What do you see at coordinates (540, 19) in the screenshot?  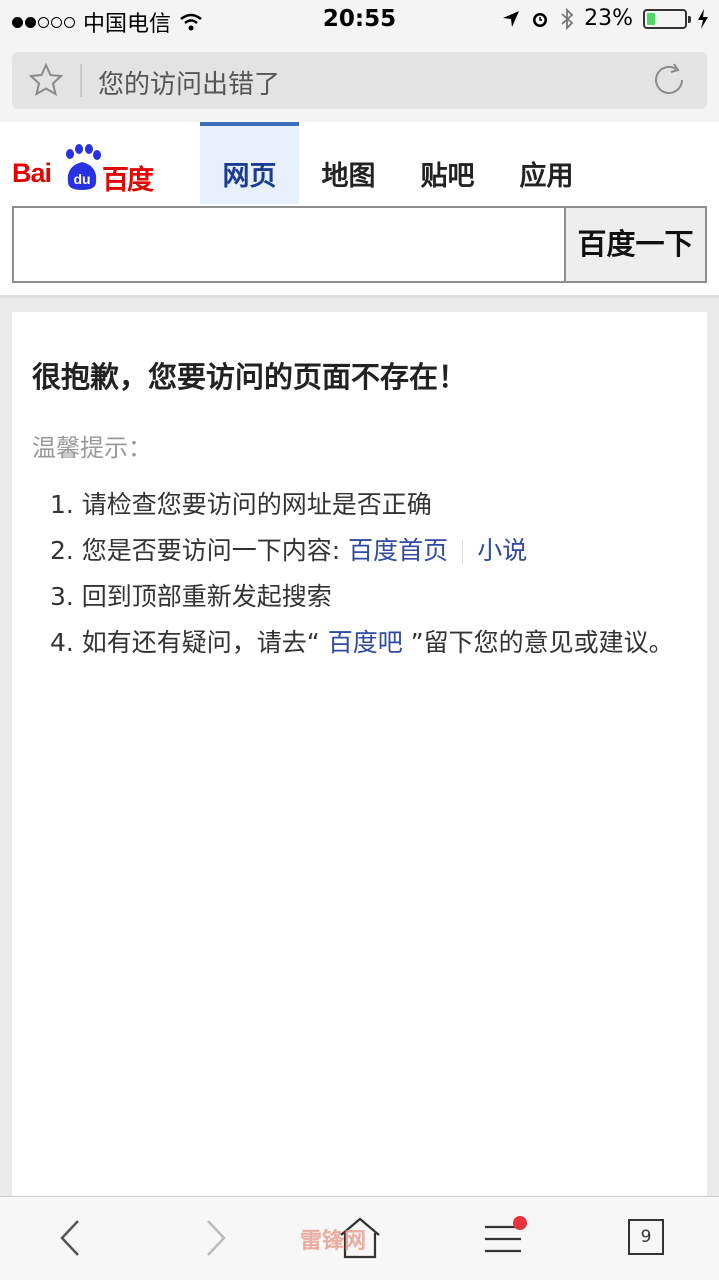 I see `alarm-icon` at bounding box center [540, 19].